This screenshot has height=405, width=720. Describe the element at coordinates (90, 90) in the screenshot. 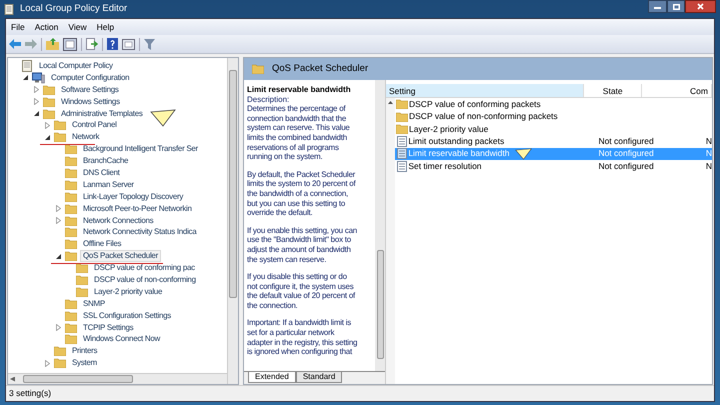

I see `tree-item: Software Settings` at that location.